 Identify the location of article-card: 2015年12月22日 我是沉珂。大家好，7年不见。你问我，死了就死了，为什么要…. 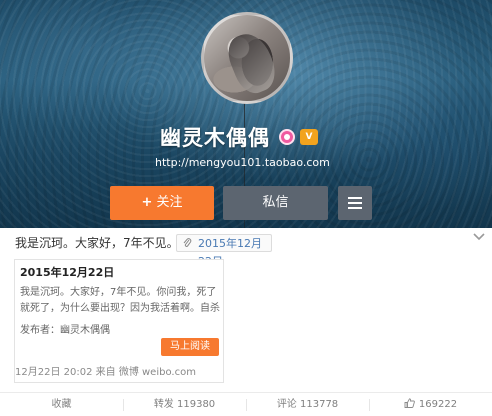
(119, 321).